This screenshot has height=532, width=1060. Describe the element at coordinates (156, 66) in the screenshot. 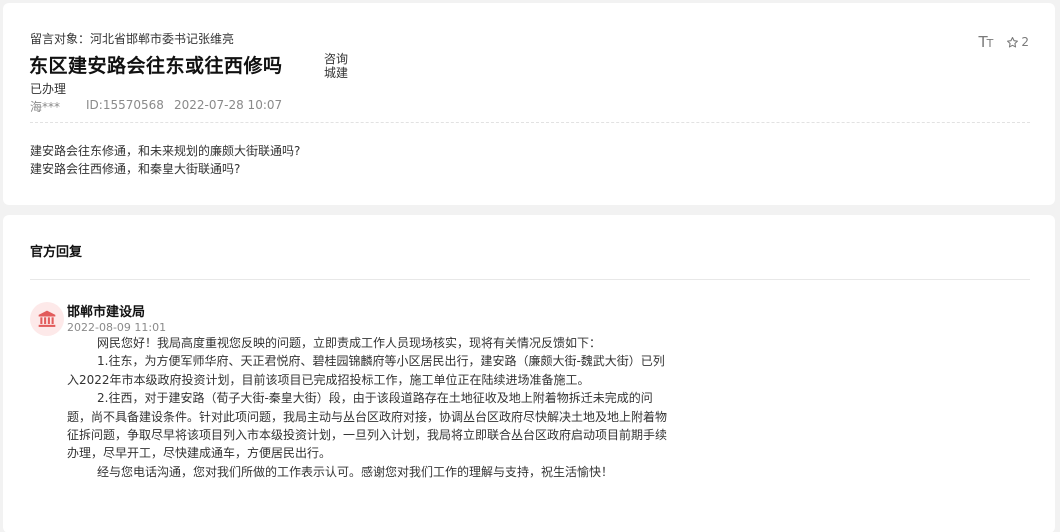

I see `message-title: 东区建安路会往东或往西修吗` at that location.